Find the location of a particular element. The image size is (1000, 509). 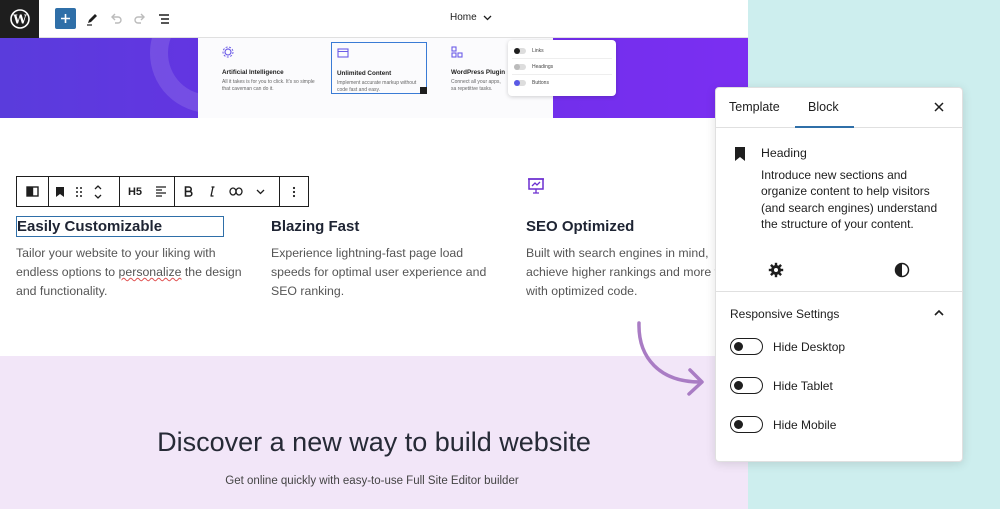

italic-icon is located at coordinates (212, 191).